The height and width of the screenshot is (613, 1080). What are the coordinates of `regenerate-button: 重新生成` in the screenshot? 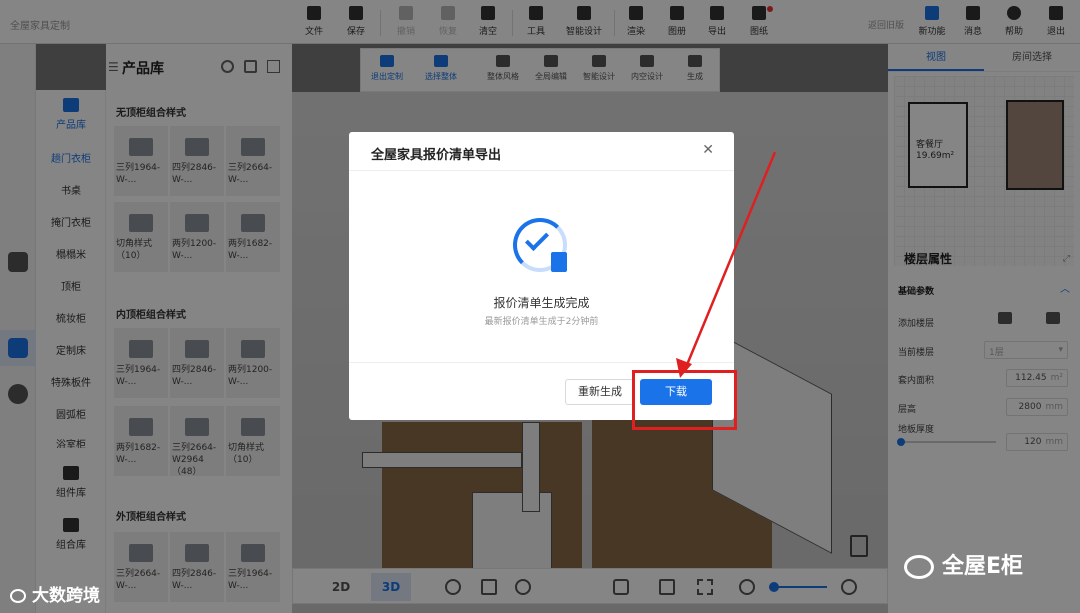 It's located at (600, 392).